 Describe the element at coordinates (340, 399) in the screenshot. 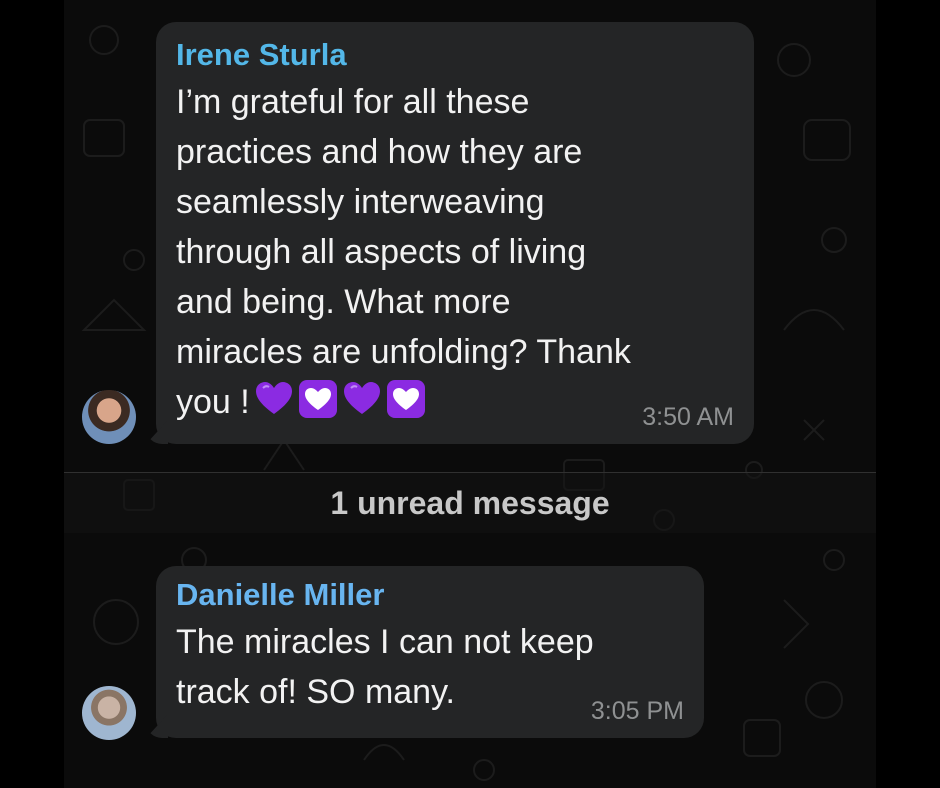

I see `emoji-group` at that location.